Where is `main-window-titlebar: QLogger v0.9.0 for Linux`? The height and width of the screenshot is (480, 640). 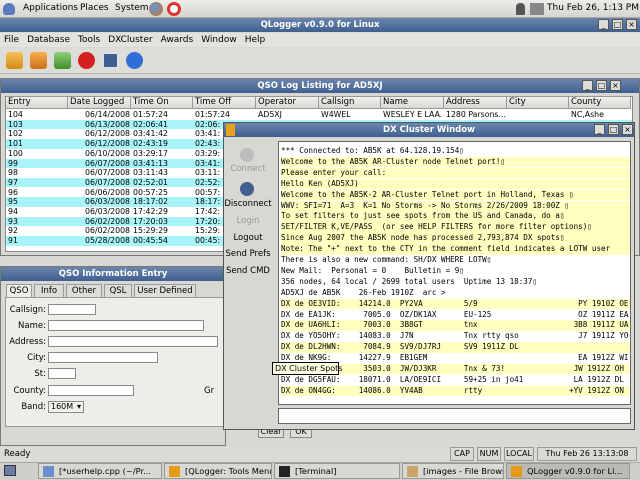
main-window-titlebar: QLogger v0.9.0 for Linux is located at coordinates (320, 25).